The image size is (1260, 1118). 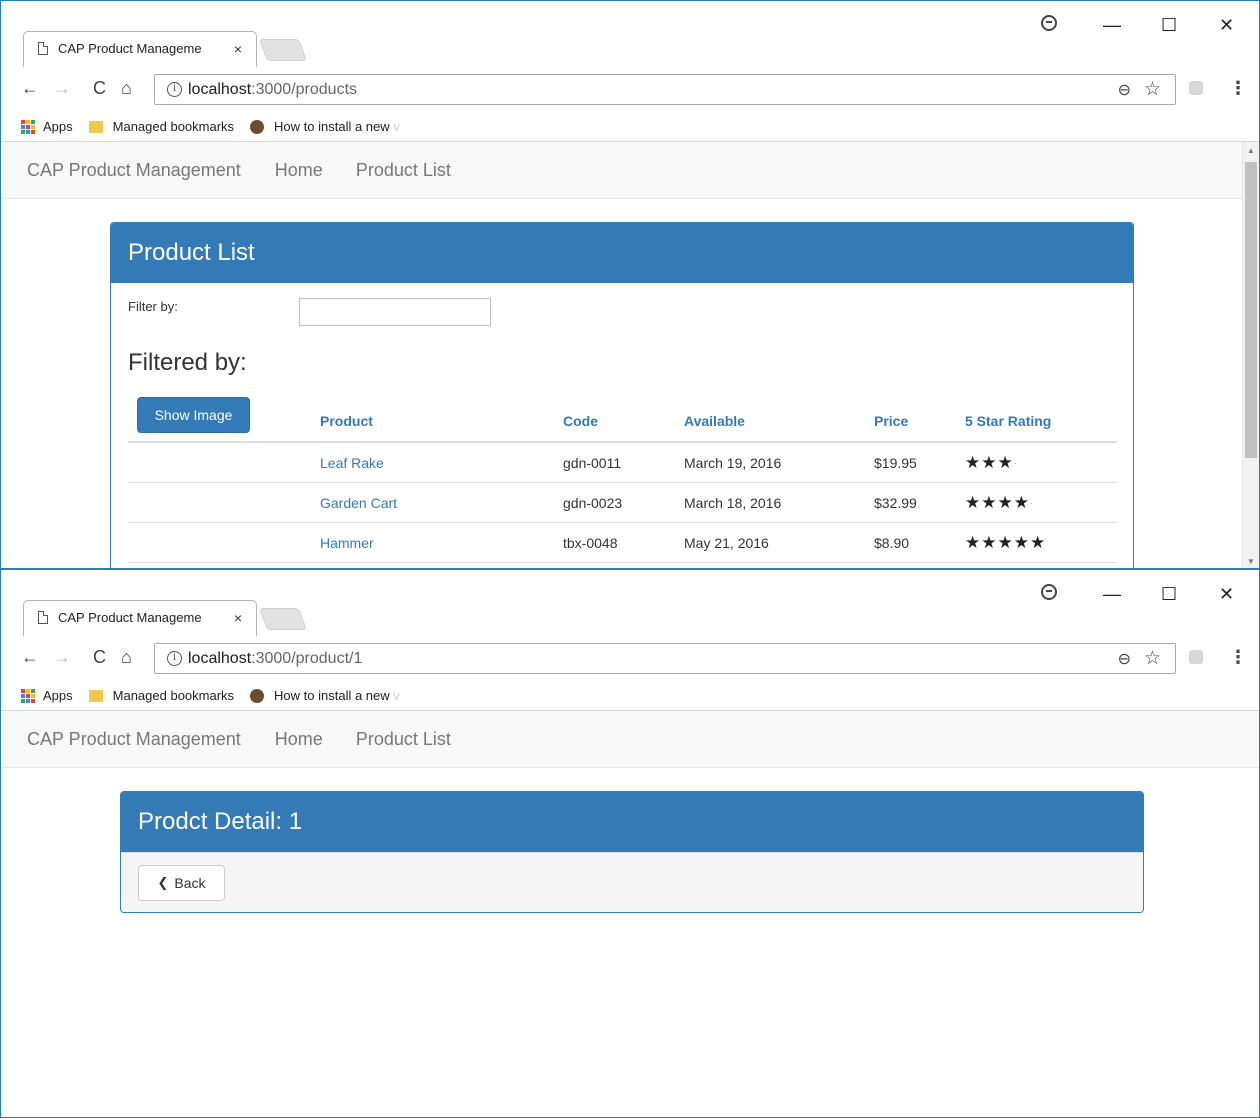 I want to click on vertical-scrollbar: ▲ ▼, so click(x=1250, y=355).